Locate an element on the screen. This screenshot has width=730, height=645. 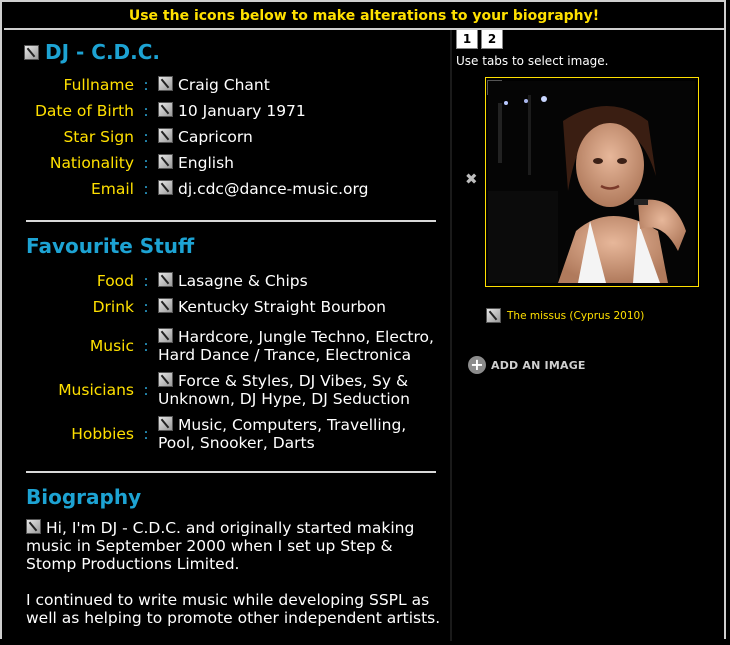
field-row: Star Sign : Capricorn is located at coordinates (239, 141).